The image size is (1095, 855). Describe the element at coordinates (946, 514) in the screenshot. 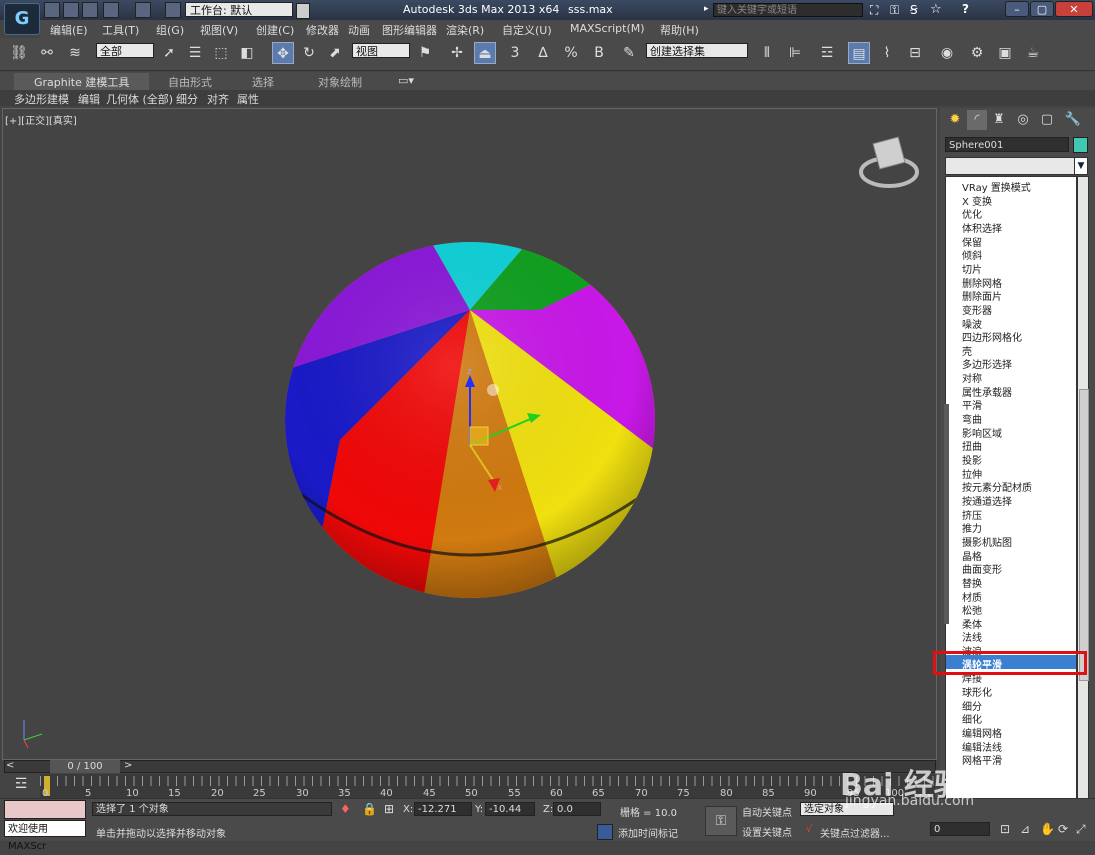

I see `panel-scroll-track` at that location.